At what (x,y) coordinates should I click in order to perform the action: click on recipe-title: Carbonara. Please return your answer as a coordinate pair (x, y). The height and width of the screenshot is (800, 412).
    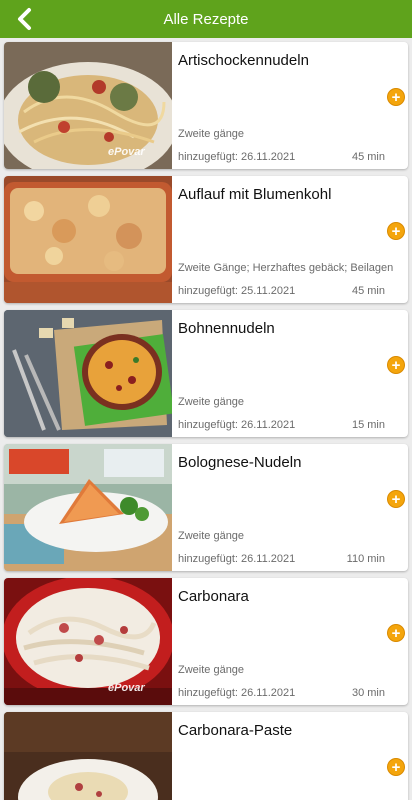
    Looking at the image, I should click on (213, 596).